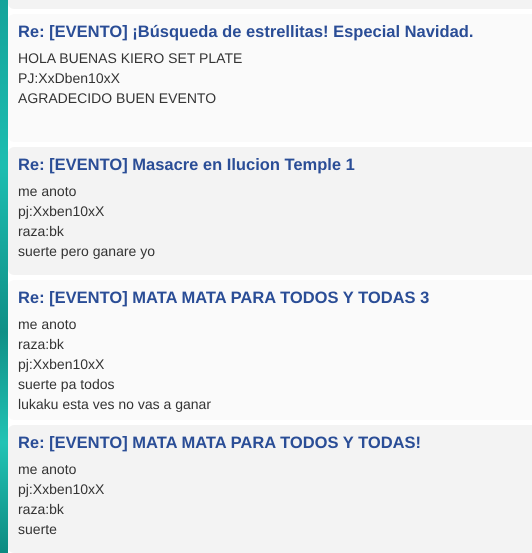  Describe the element at coordinates (87, 252) in the screenshot. I see `post-text-line: suerte pero ganare yo` at that location.